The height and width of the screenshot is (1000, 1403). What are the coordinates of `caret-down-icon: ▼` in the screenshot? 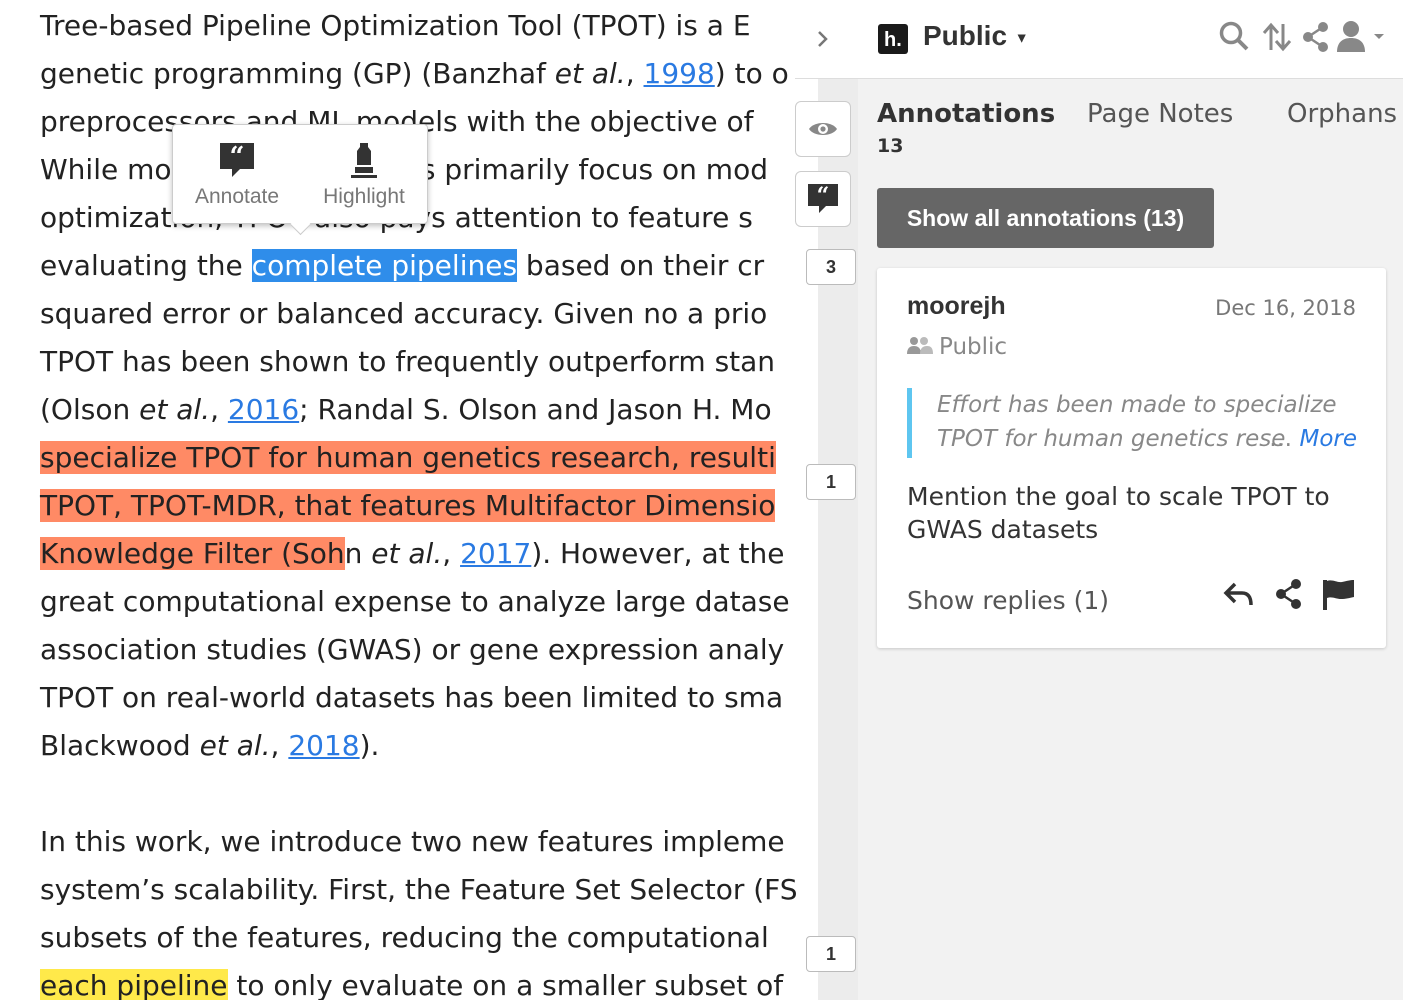 It's located at (1021, 37).